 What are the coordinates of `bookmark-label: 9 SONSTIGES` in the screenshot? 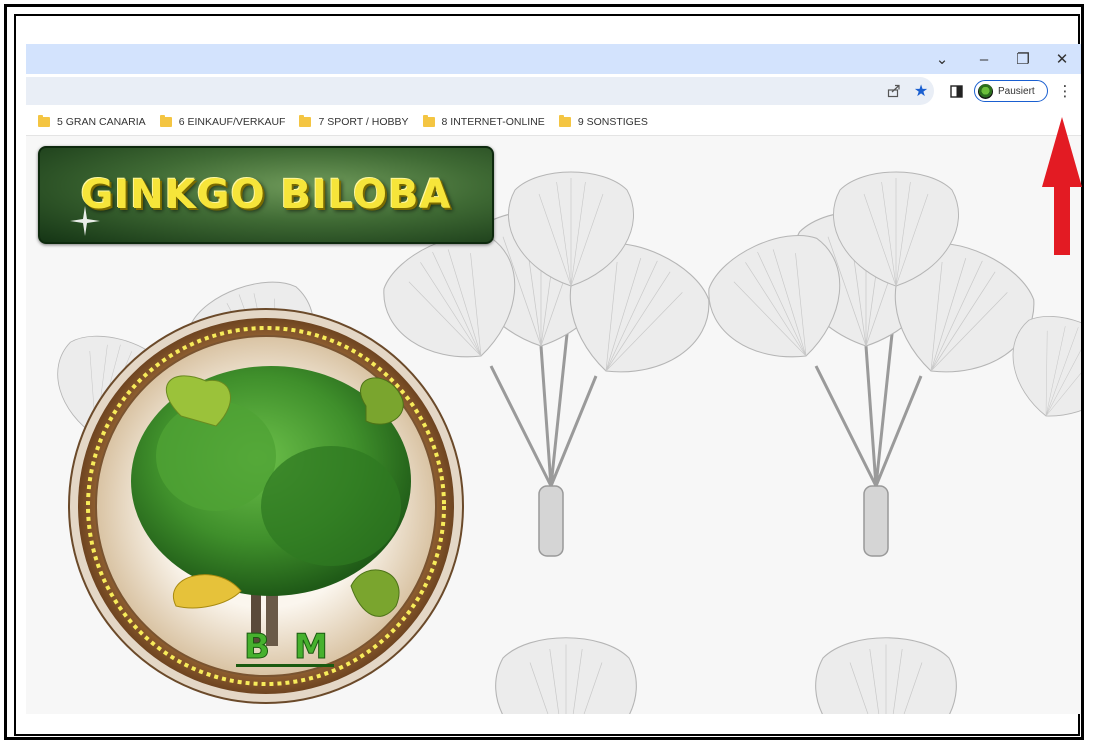 It's located at (612, 121).